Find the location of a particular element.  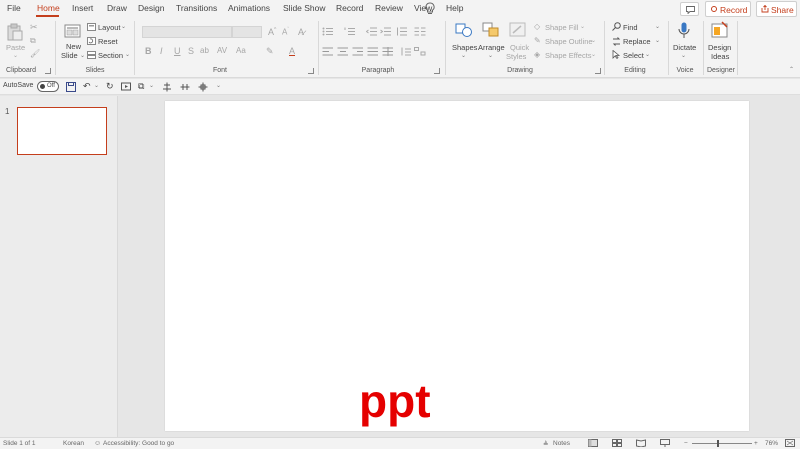

tab-slide-show: Slide Show is located at coordinates (304, 8).